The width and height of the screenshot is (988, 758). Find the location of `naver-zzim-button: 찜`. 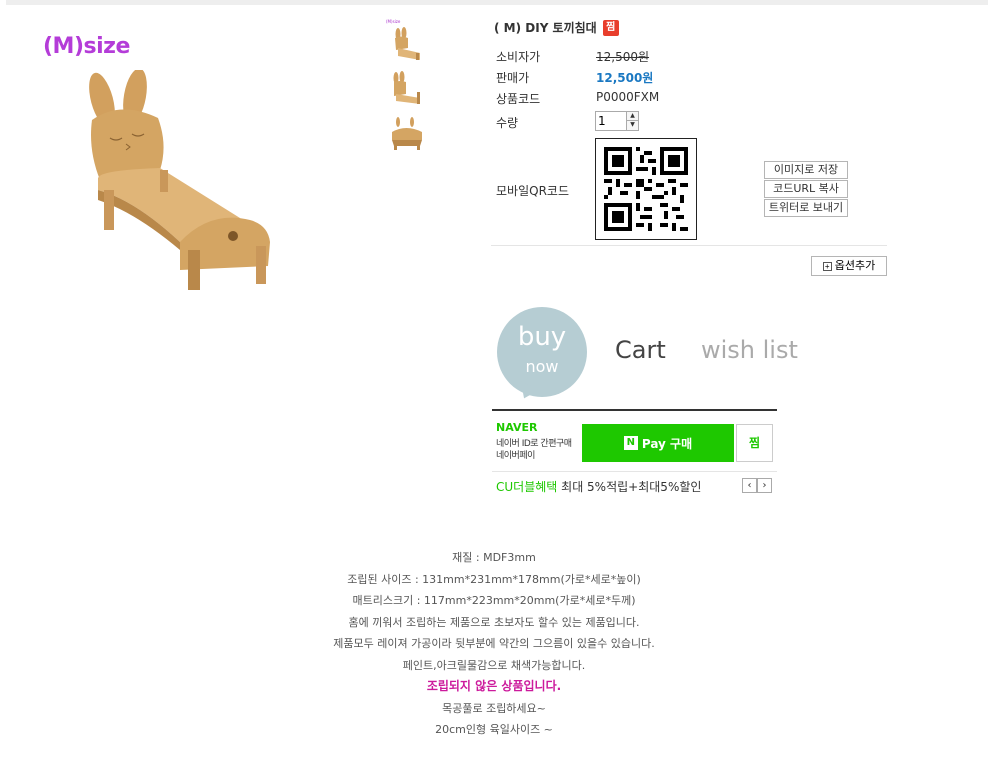

naver-zzim-button: 찜 is located at coordinates (754, 443).